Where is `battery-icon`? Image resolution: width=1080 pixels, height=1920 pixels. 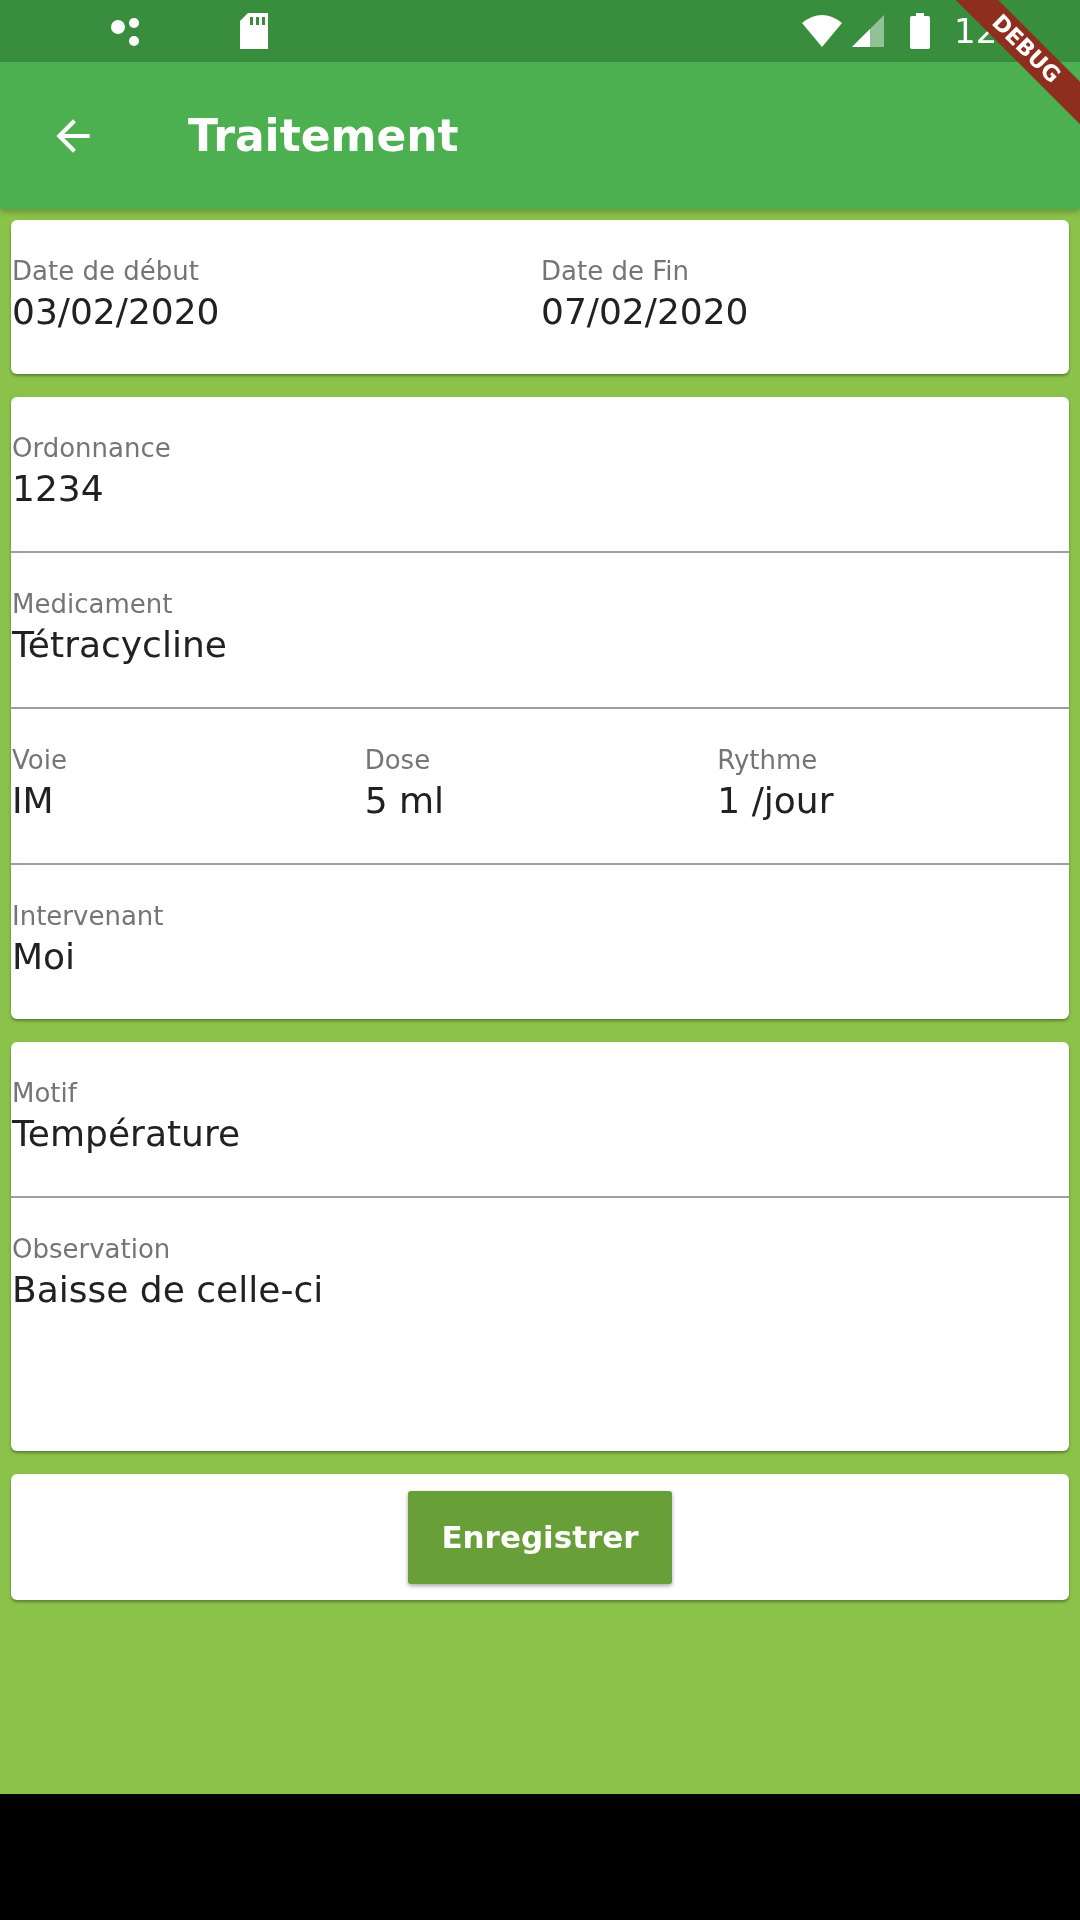
battery-icon is located at coordinates (920, 31).